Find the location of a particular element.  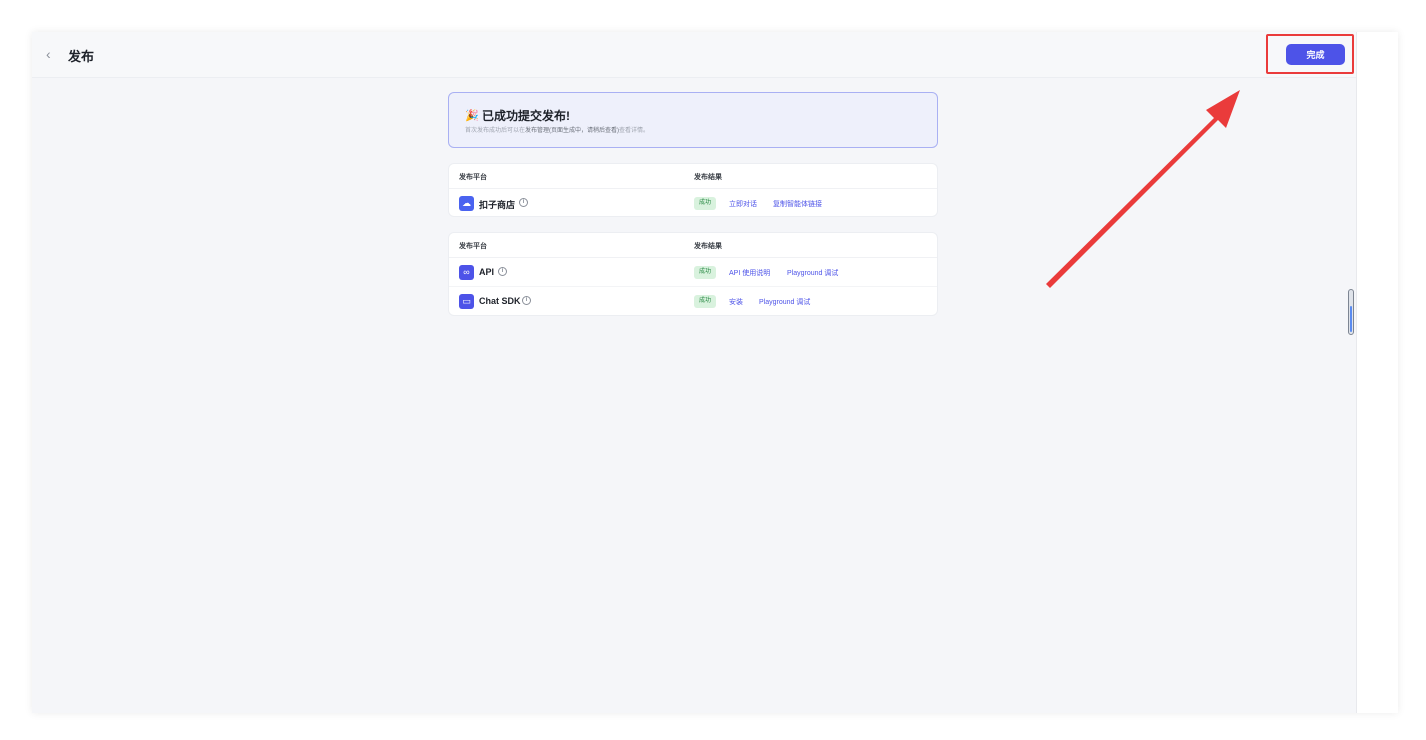

copy-agent-link: 复制智能体链接 is located at coordinates (797, 204).